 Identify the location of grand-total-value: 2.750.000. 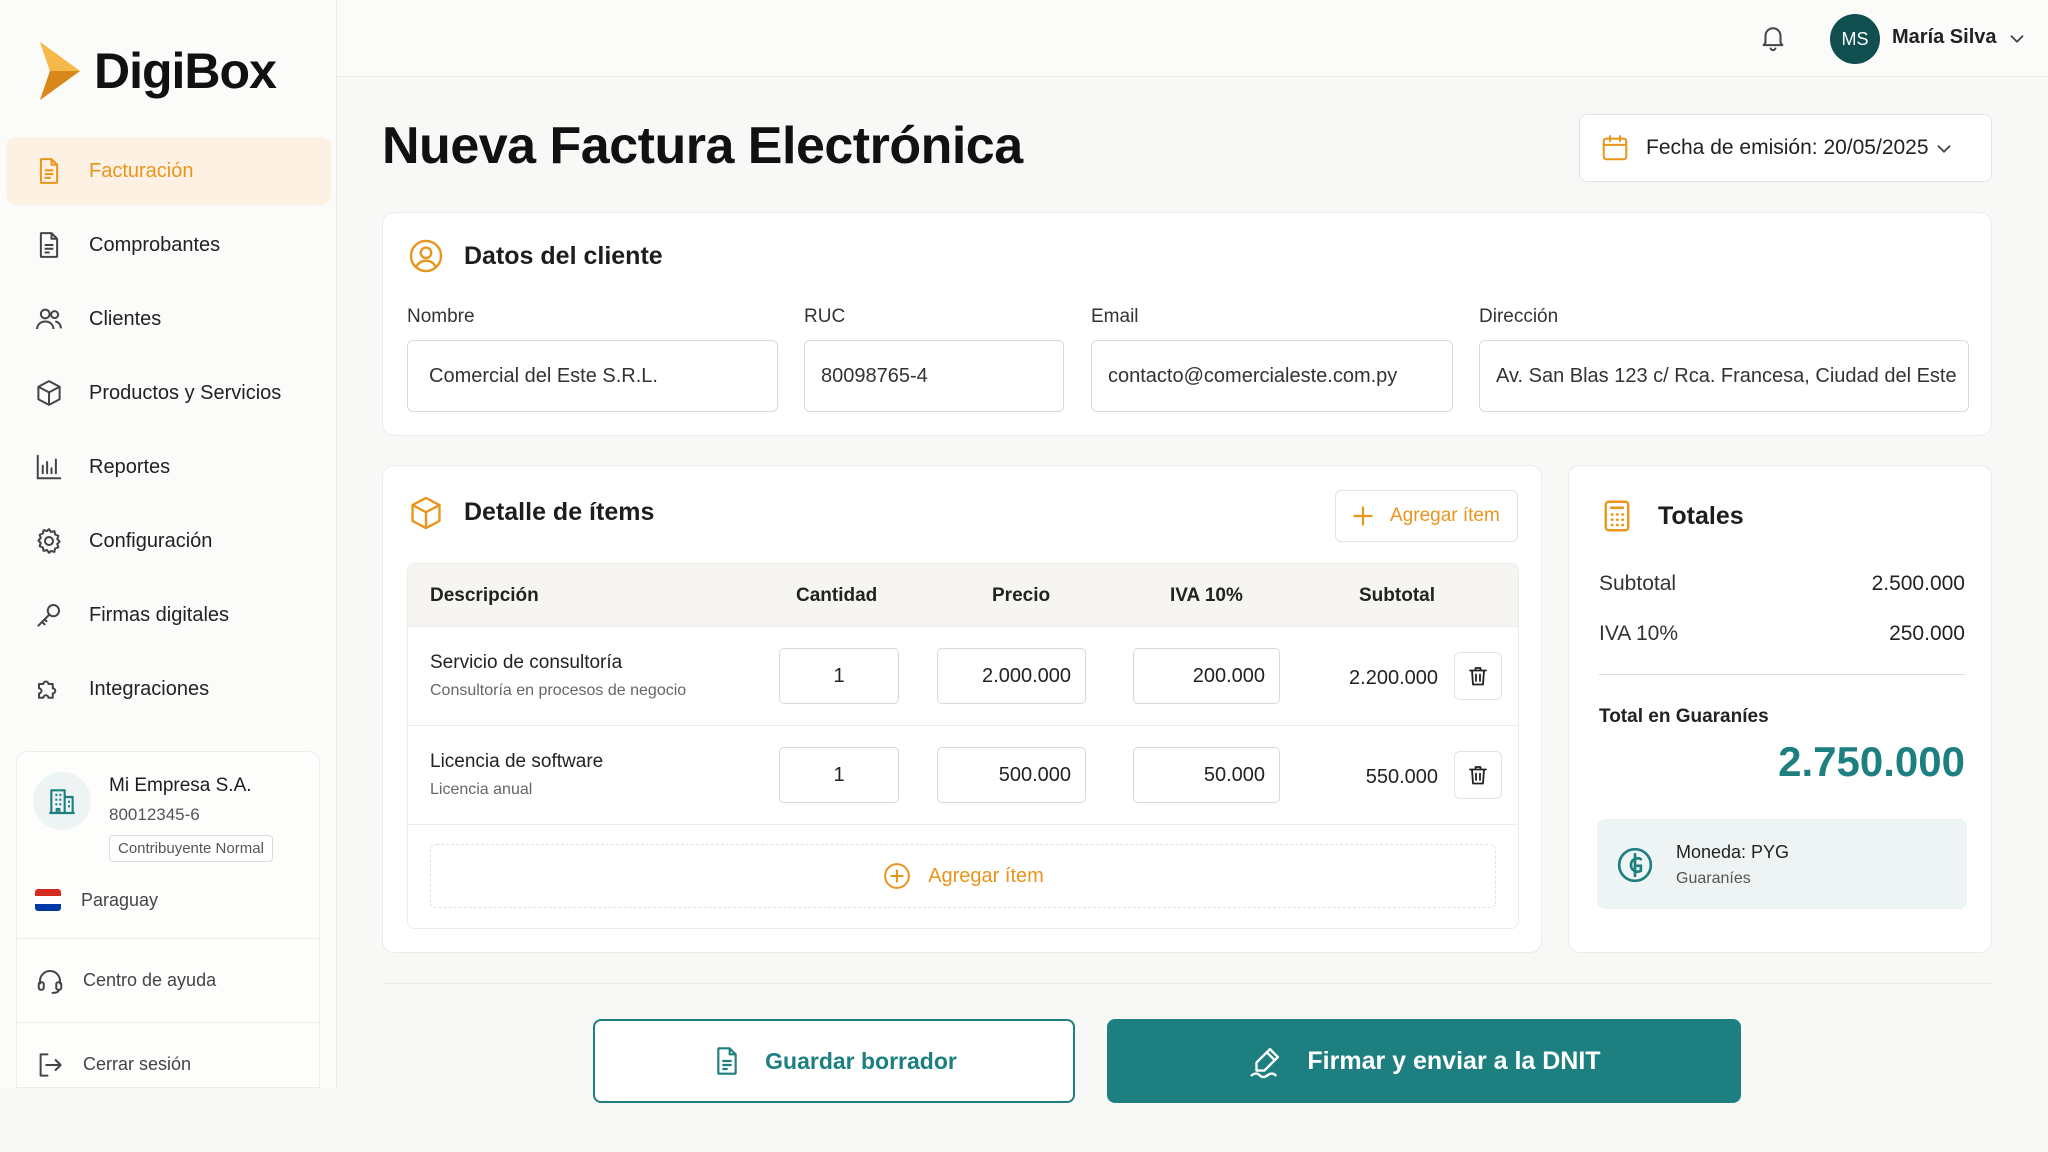
(1871, 761).